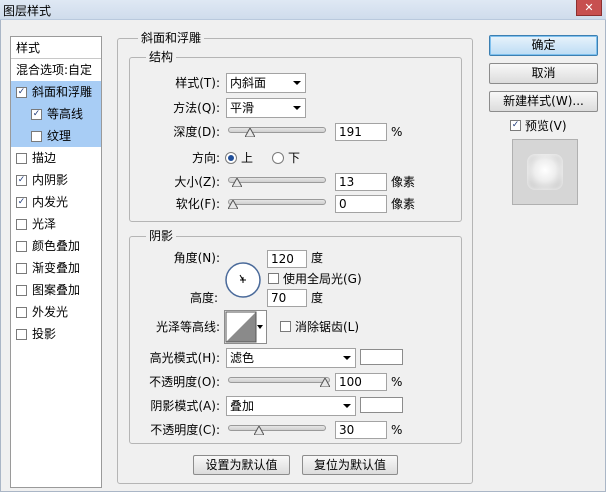  What do you see at coordinates (171, 38) in the screenshot?
I see `bevel-emboss-title: 斜面和浮雕` at bounding box center [171, 38].